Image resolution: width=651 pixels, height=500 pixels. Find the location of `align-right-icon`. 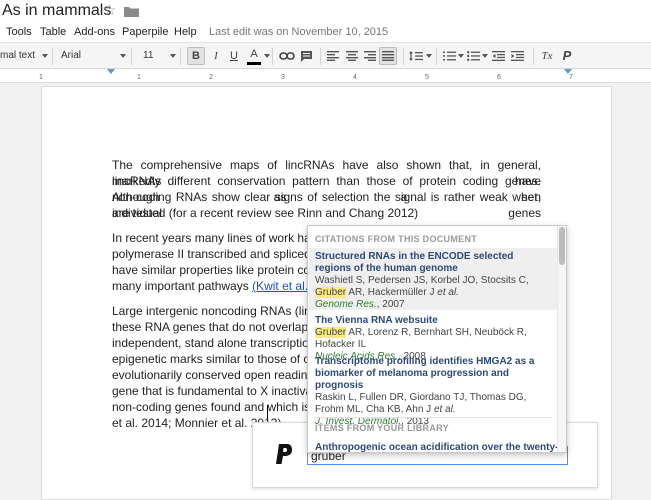

align-right-icon is located at coordinates (370, 56).